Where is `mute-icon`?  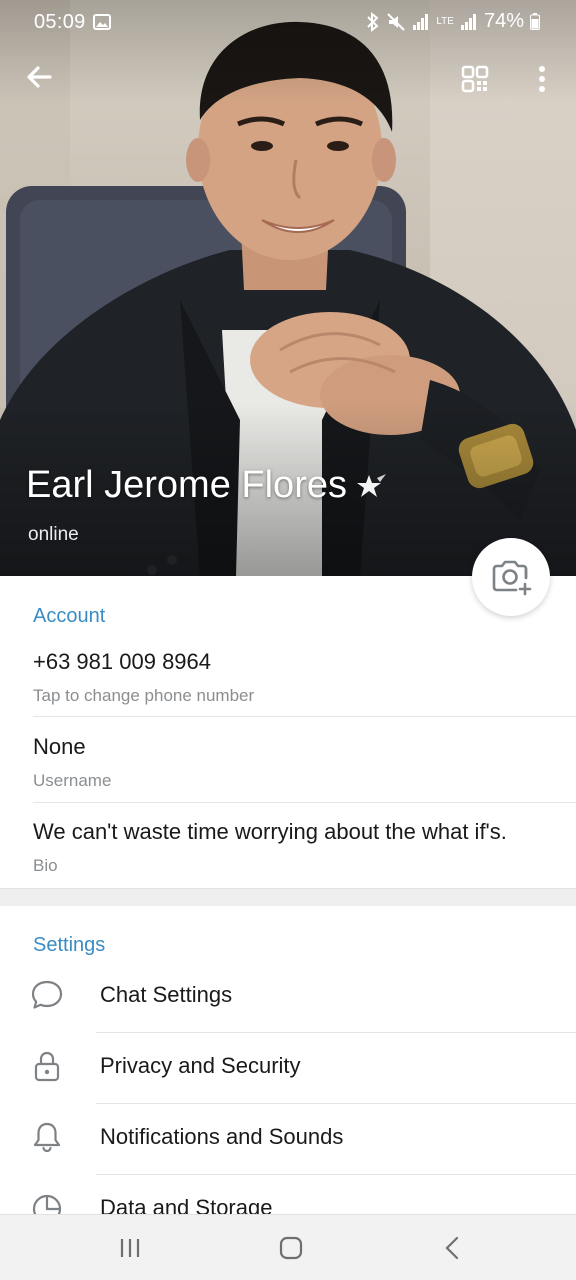 mute-icon is located at coordinates (396, 21).